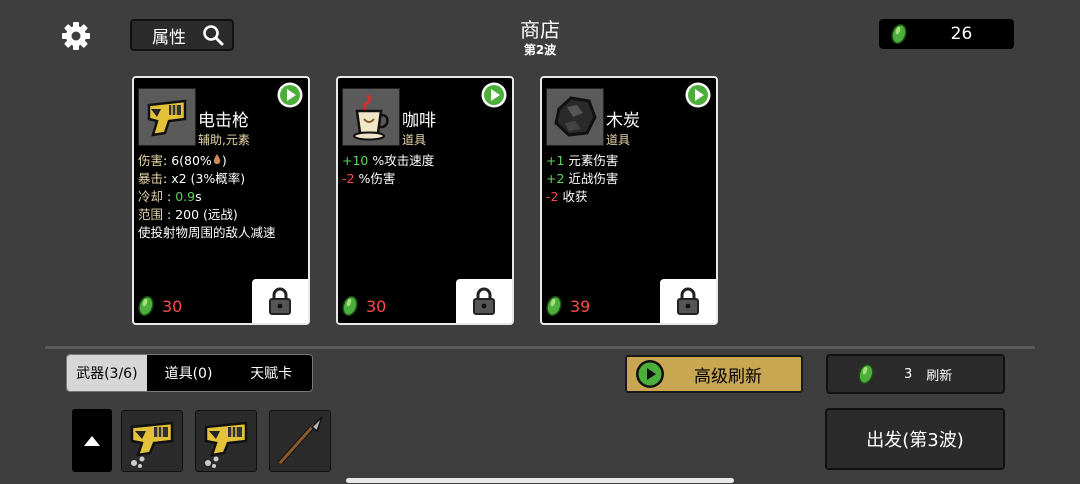 The image size is (1080, 484). Describe the element at coordinates (76, 36) in the screenshot. I see `settings-gear-icon` at that location.